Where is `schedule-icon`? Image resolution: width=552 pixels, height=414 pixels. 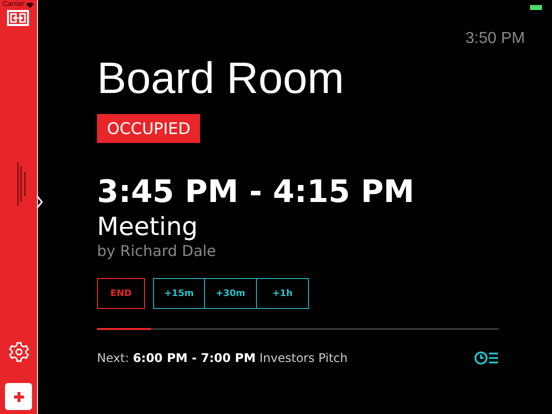
schedule-icon is located at coordinates (486, 358).